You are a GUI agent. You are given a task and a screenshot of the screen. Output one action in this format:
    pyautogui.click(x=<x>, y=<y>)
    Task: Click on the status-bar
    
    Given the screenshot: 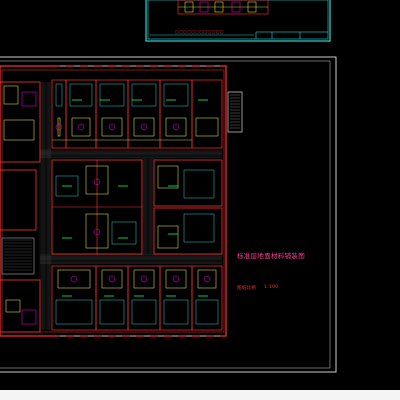 What is the action you would take?
    pyautogui.click(x=200, y=395)
    